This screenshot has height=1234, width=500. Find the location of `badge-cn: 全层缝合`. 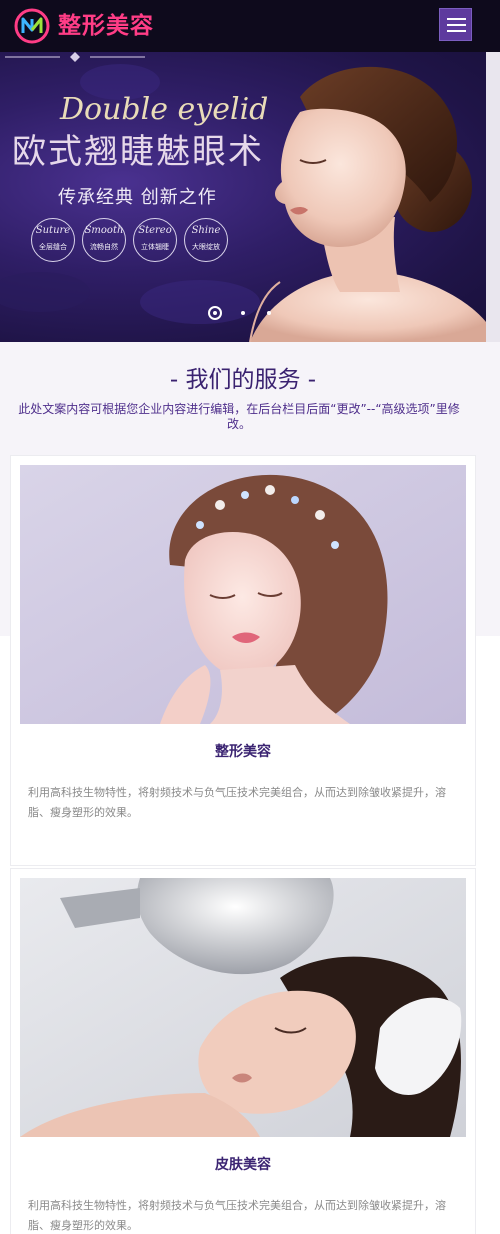

badge-cn: 全层缝合 is located at coordinates (53, 247).